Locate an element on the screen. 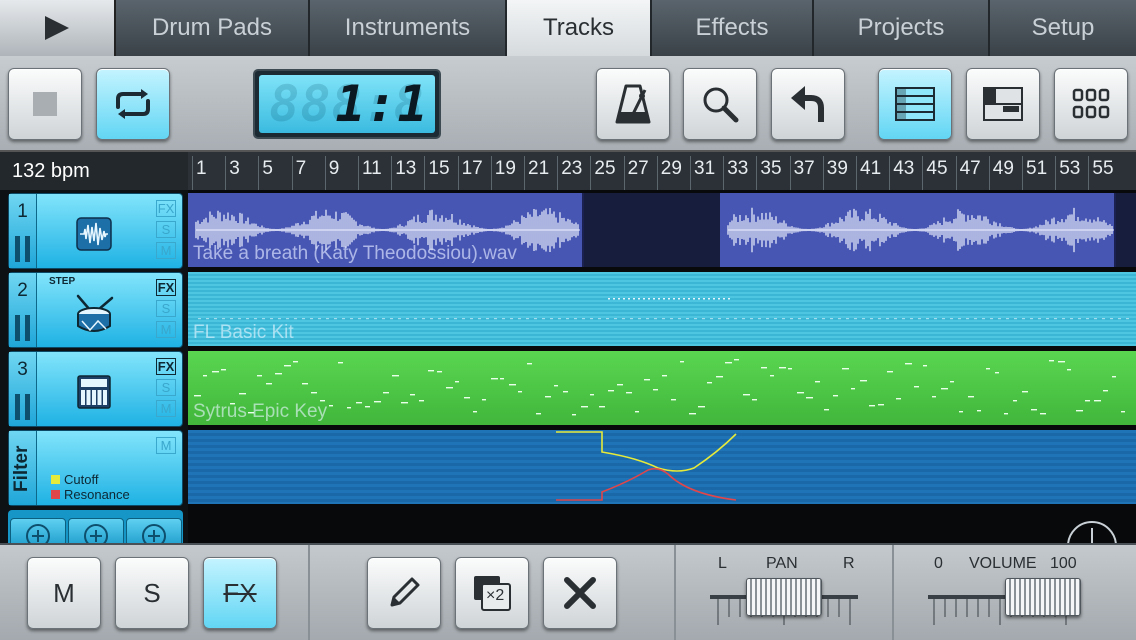 The width and height of the screenshot is (1136, 640). pan-slider-handle is located at coordinates (784, 597).